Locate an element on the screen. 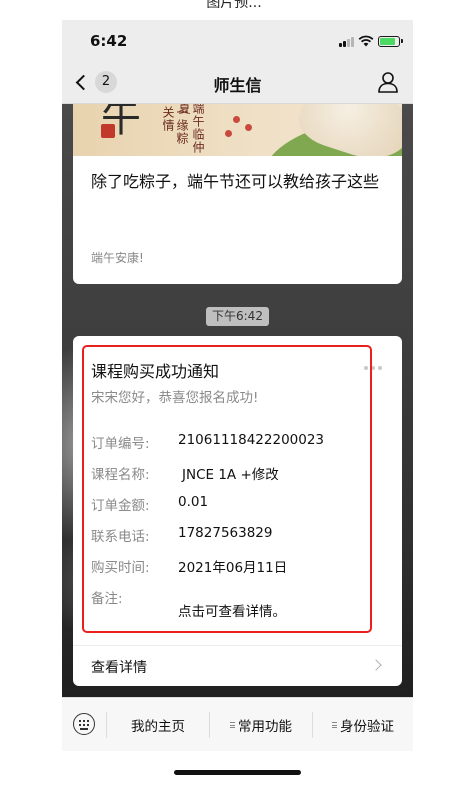 This screenshot has height=800, width=468. field-value: 17827563829 is located at coordinates (225, 533).